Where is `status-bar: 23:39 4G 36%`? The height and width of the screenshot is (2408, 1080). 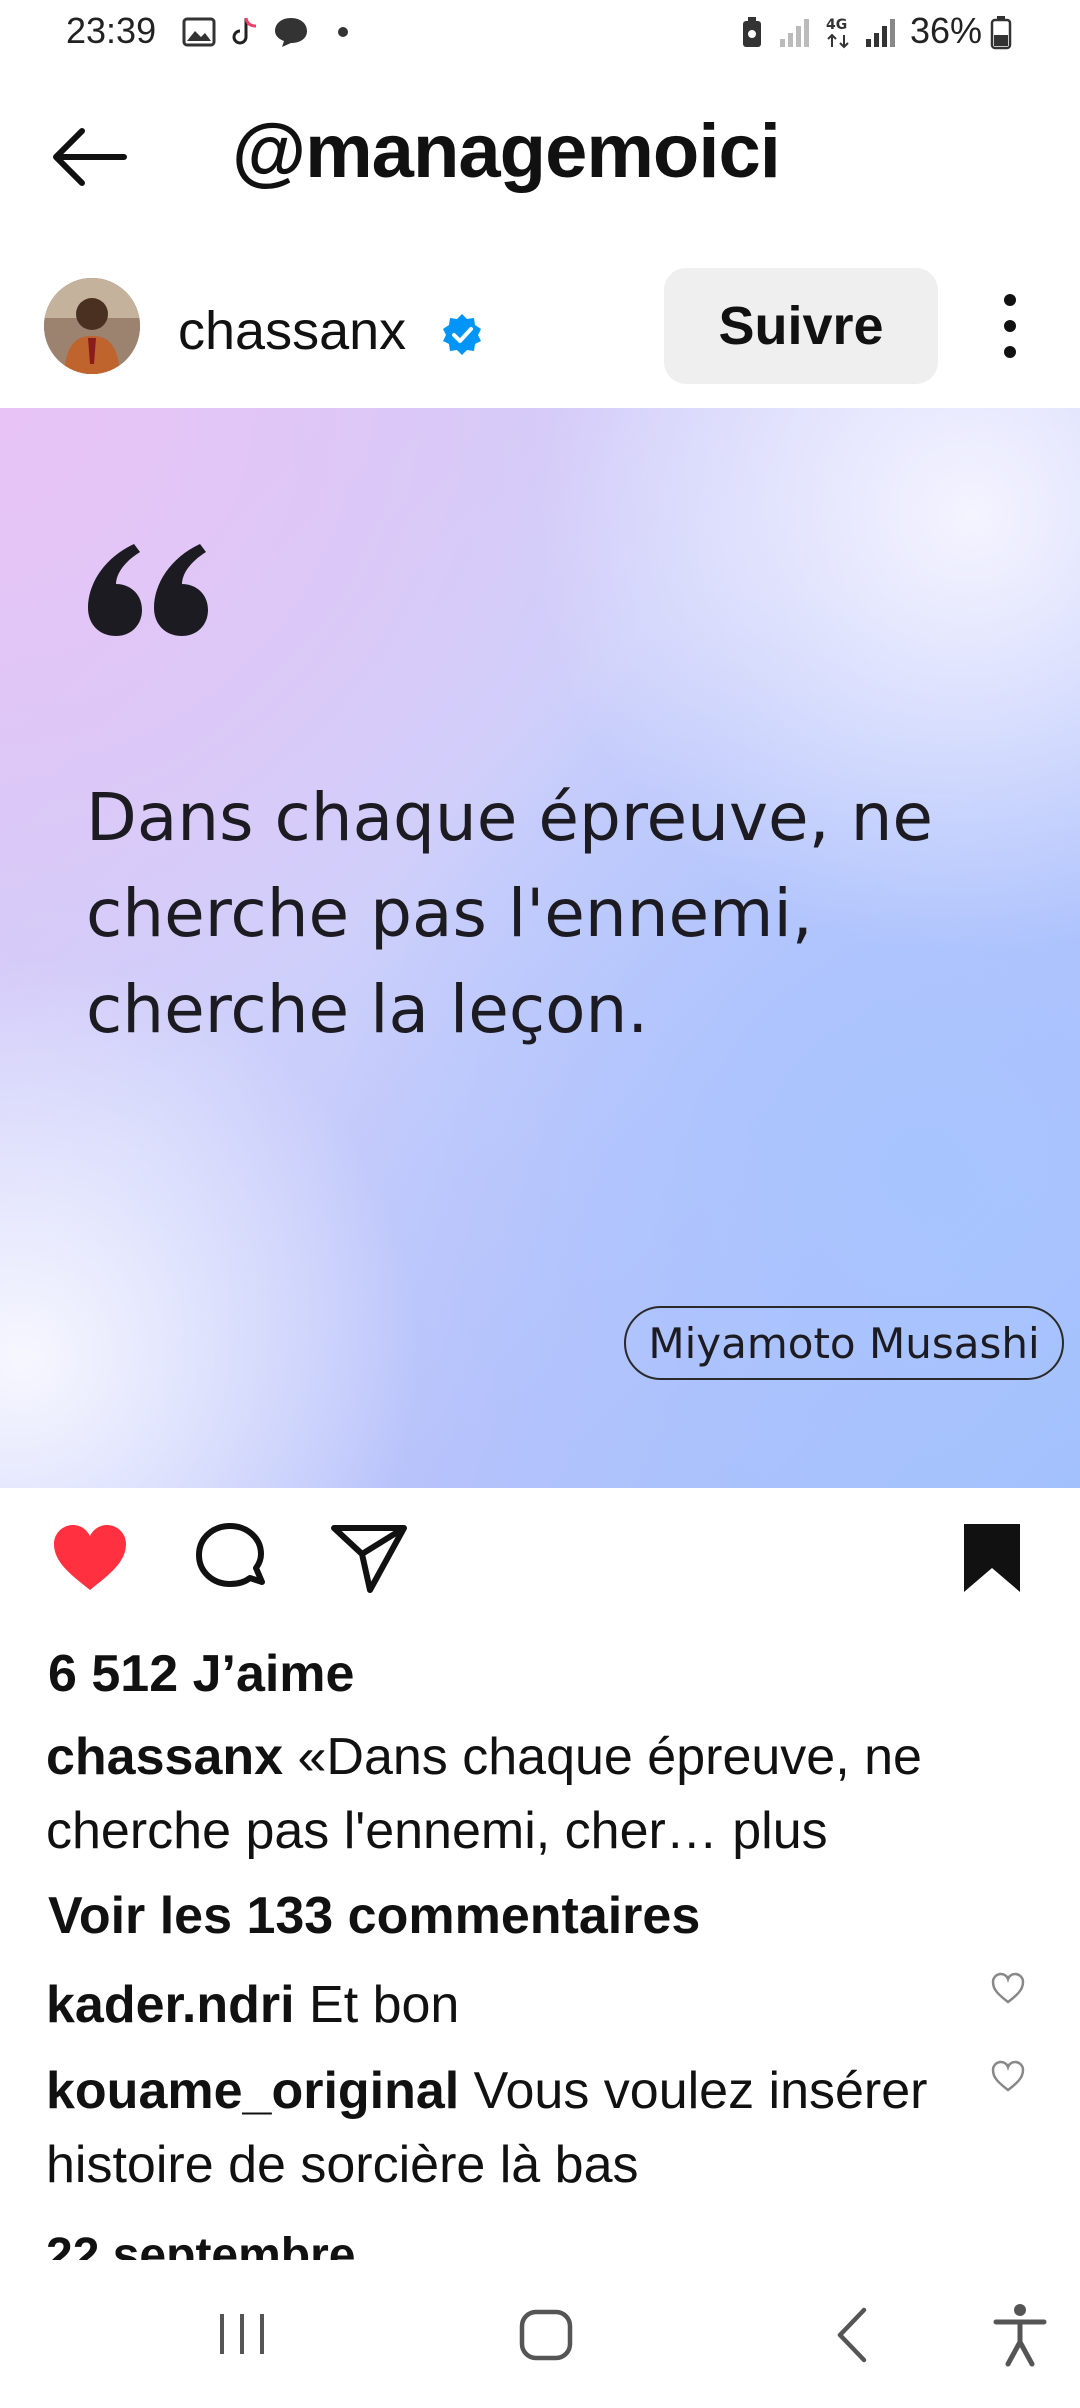 status-bar: 23:39 4G 36% is located at coordinates (540, 35).